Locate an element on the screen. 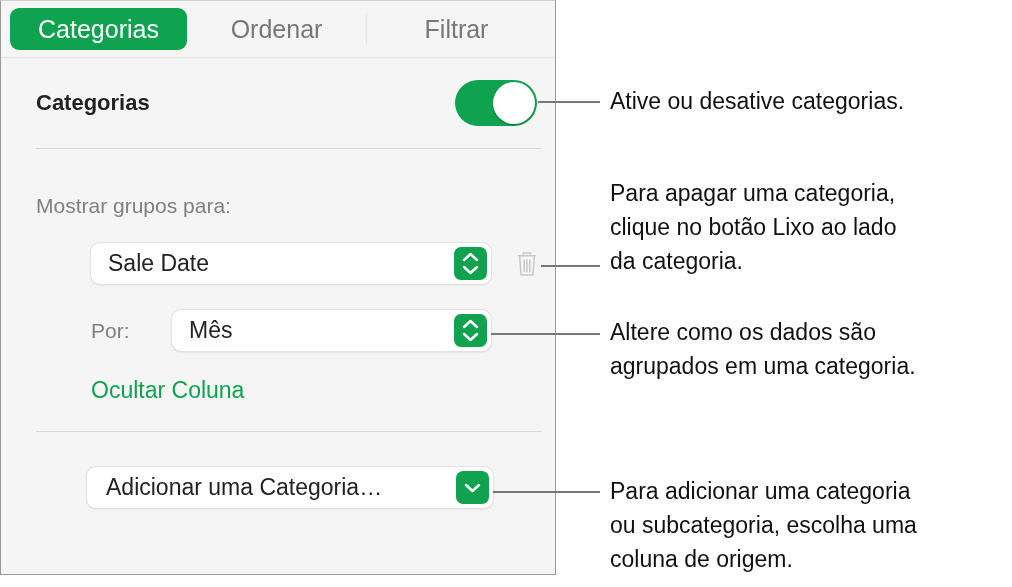 The height and width of the screenshot is (587, 1012). tab: Ordenar is located at coordinates (276, 29).